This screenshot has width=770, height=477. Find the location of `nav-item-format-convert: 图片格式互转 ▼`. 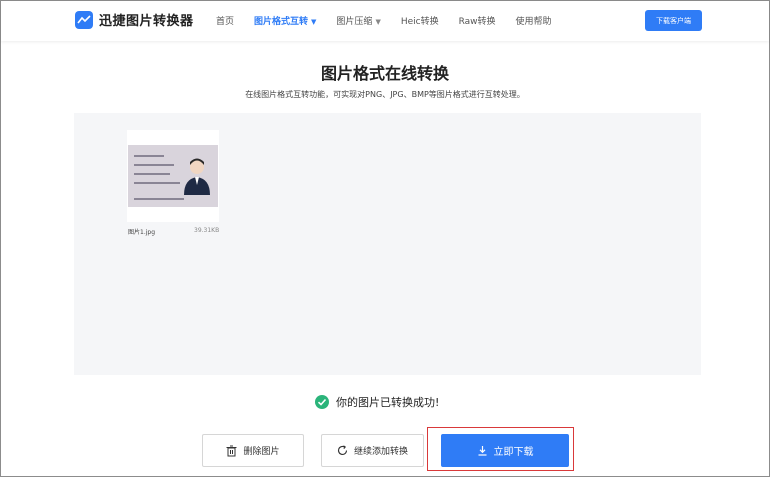

nav-item-format-convert: 图片格式互转 ▼ is located at coordinates (285, 20).